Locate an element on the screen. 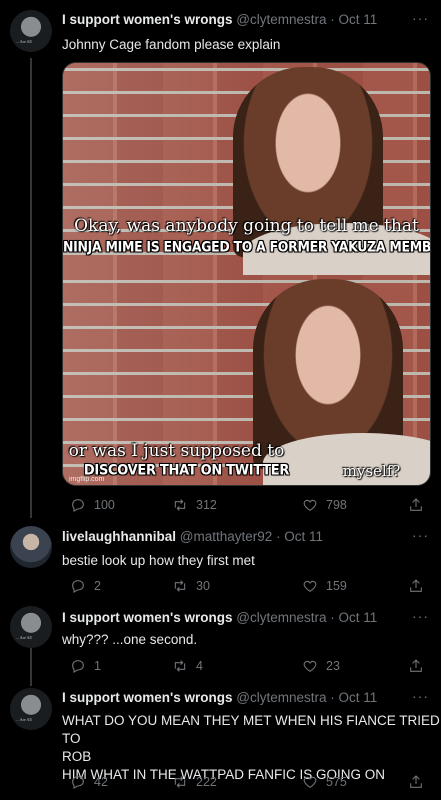  like-count: 159 is located at coordinates (336, 586).